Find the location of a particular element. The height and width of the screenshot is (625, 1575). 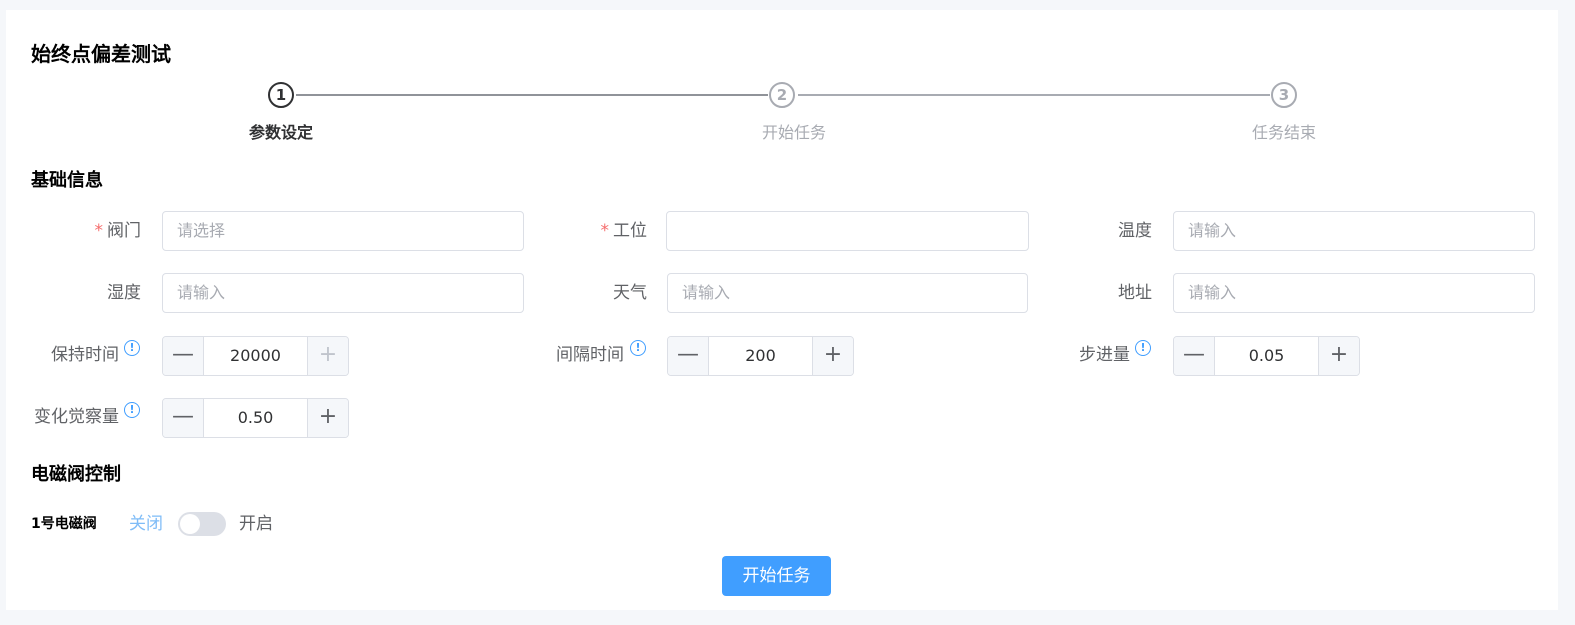

change-sensitivity-increase-button: + is located at coordinates (327, 418).